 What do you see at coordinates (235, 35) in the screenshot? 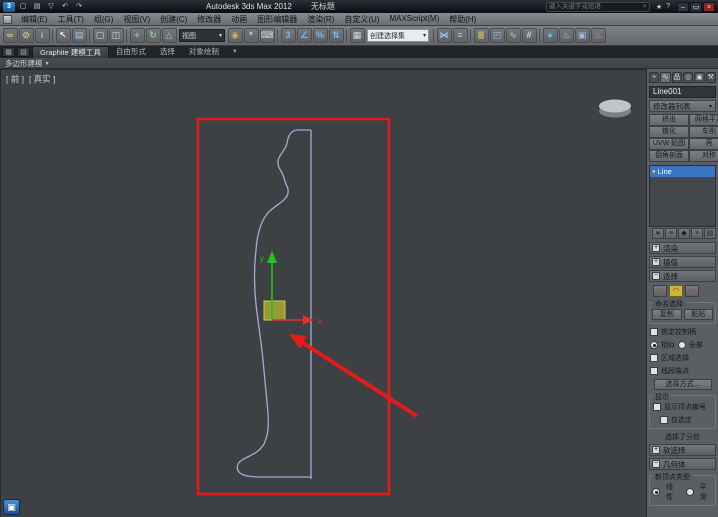
I see `use-pivot-center-icon: ◉` at bounding box center [235, 35].